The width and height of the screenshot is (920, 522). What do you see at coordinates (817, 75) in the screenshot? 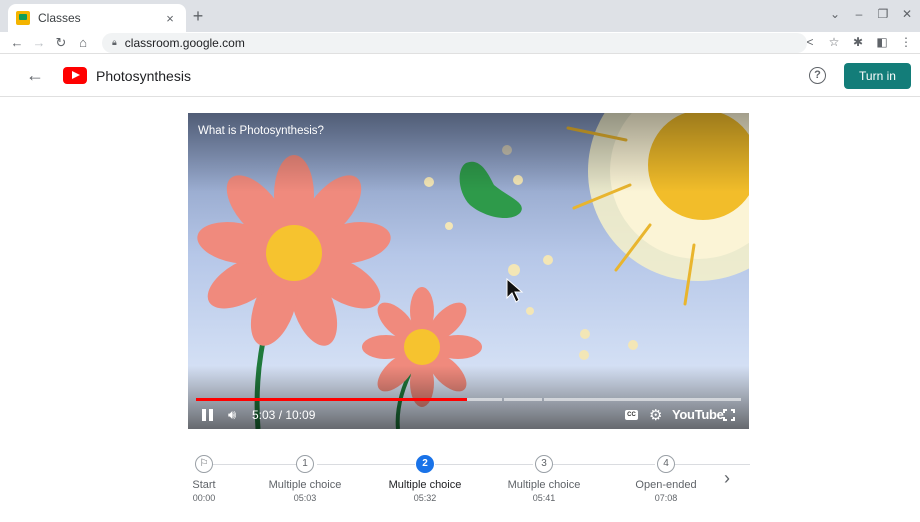
I see `help-icon: ?` at bounding box center [817, 75].